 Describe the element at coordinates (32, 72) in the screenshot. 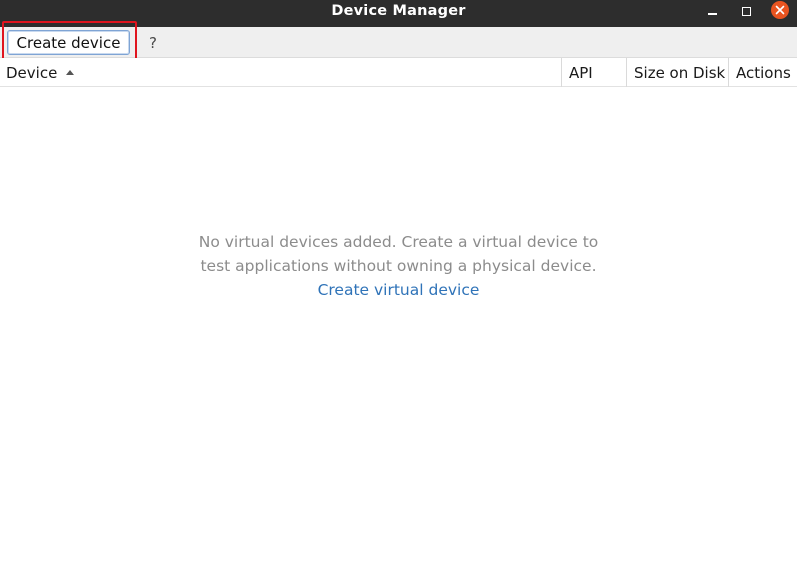

I see `column-header-device-label: Device` at that location.